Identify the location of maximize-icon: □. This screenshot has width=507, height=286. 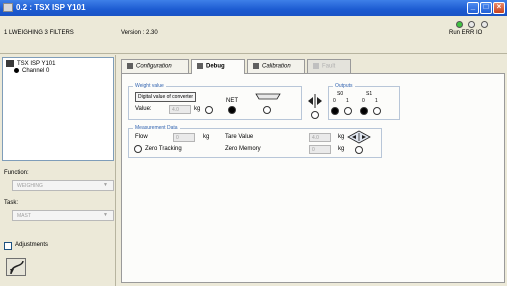
(486, 6).